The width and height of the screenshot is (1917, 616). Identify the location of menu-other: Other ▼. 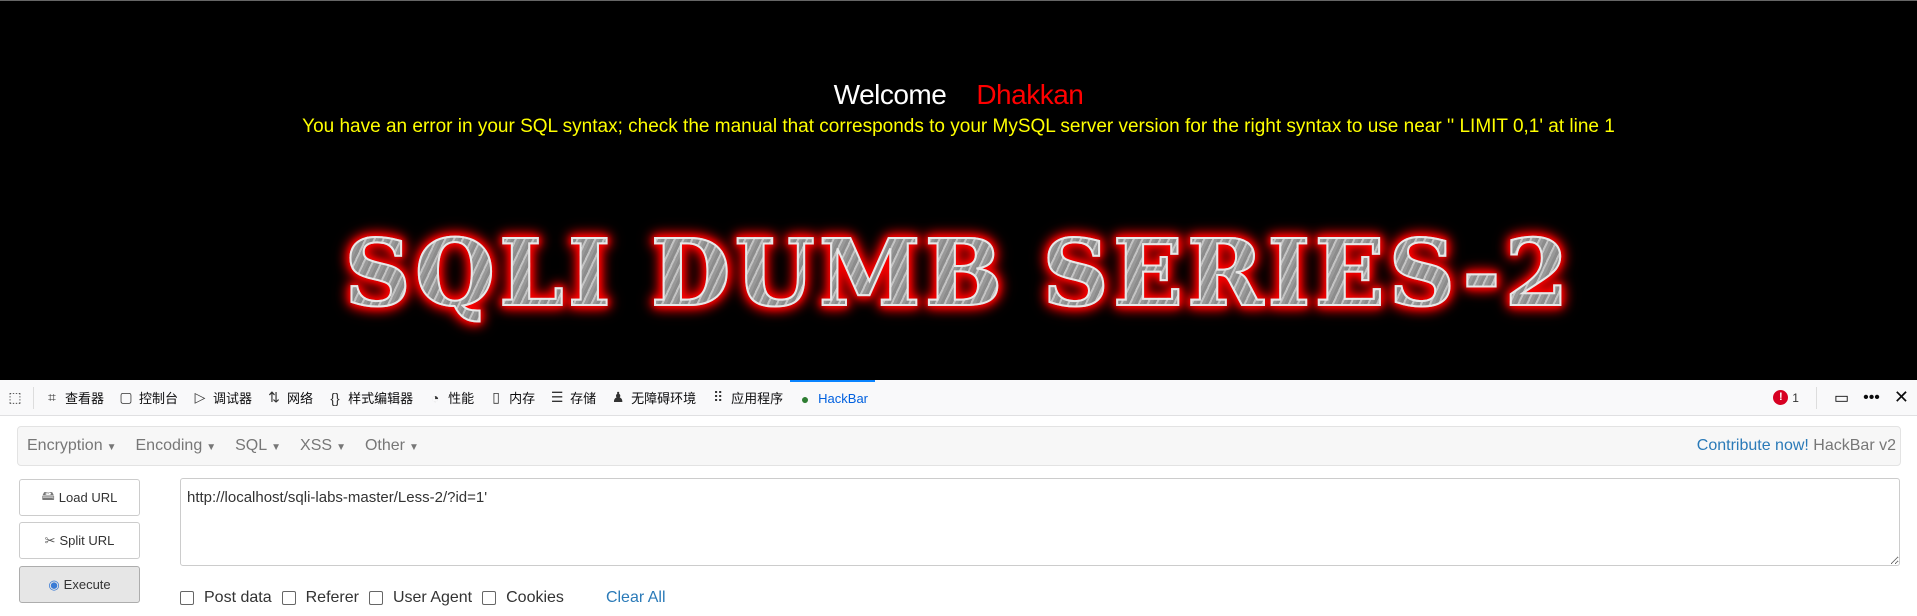
(392, 446).